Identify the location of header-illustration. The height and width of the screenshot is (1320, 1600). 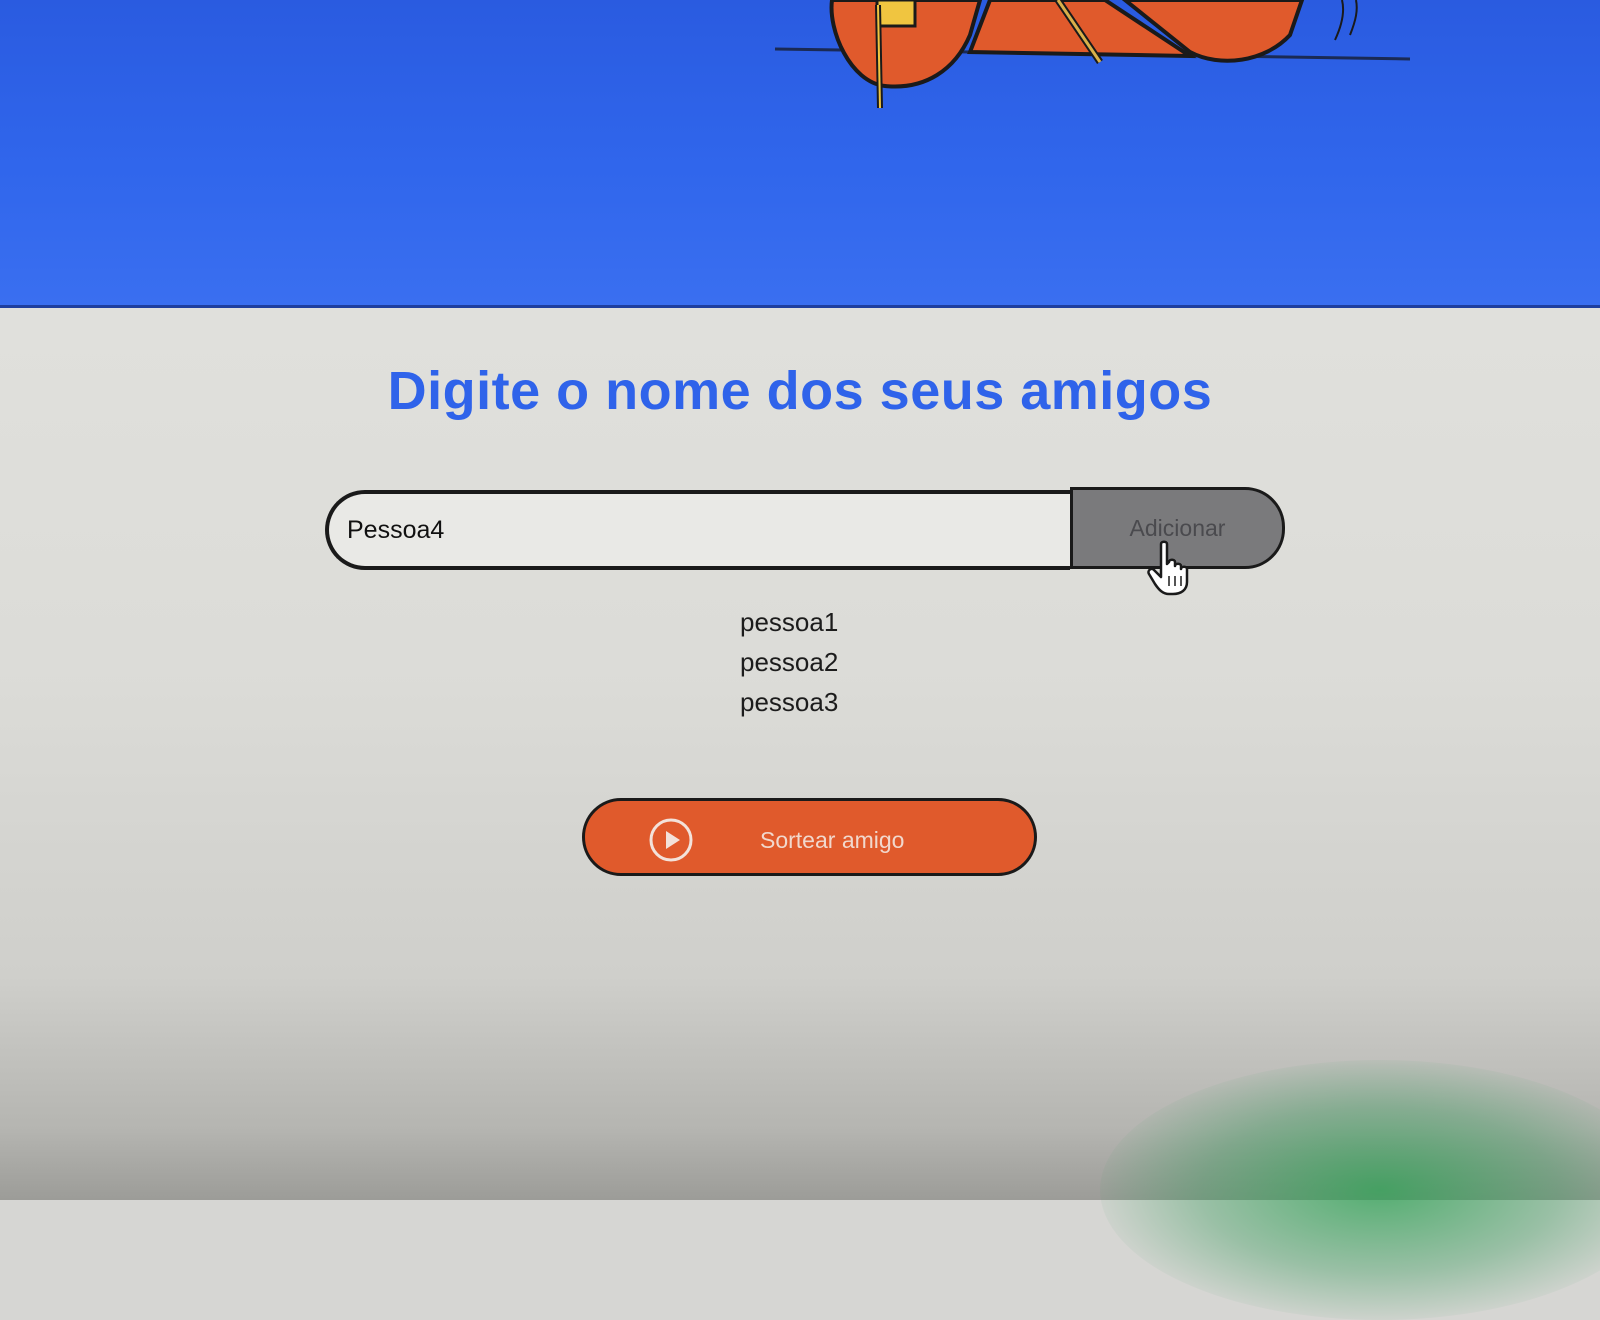
(1092, 54).